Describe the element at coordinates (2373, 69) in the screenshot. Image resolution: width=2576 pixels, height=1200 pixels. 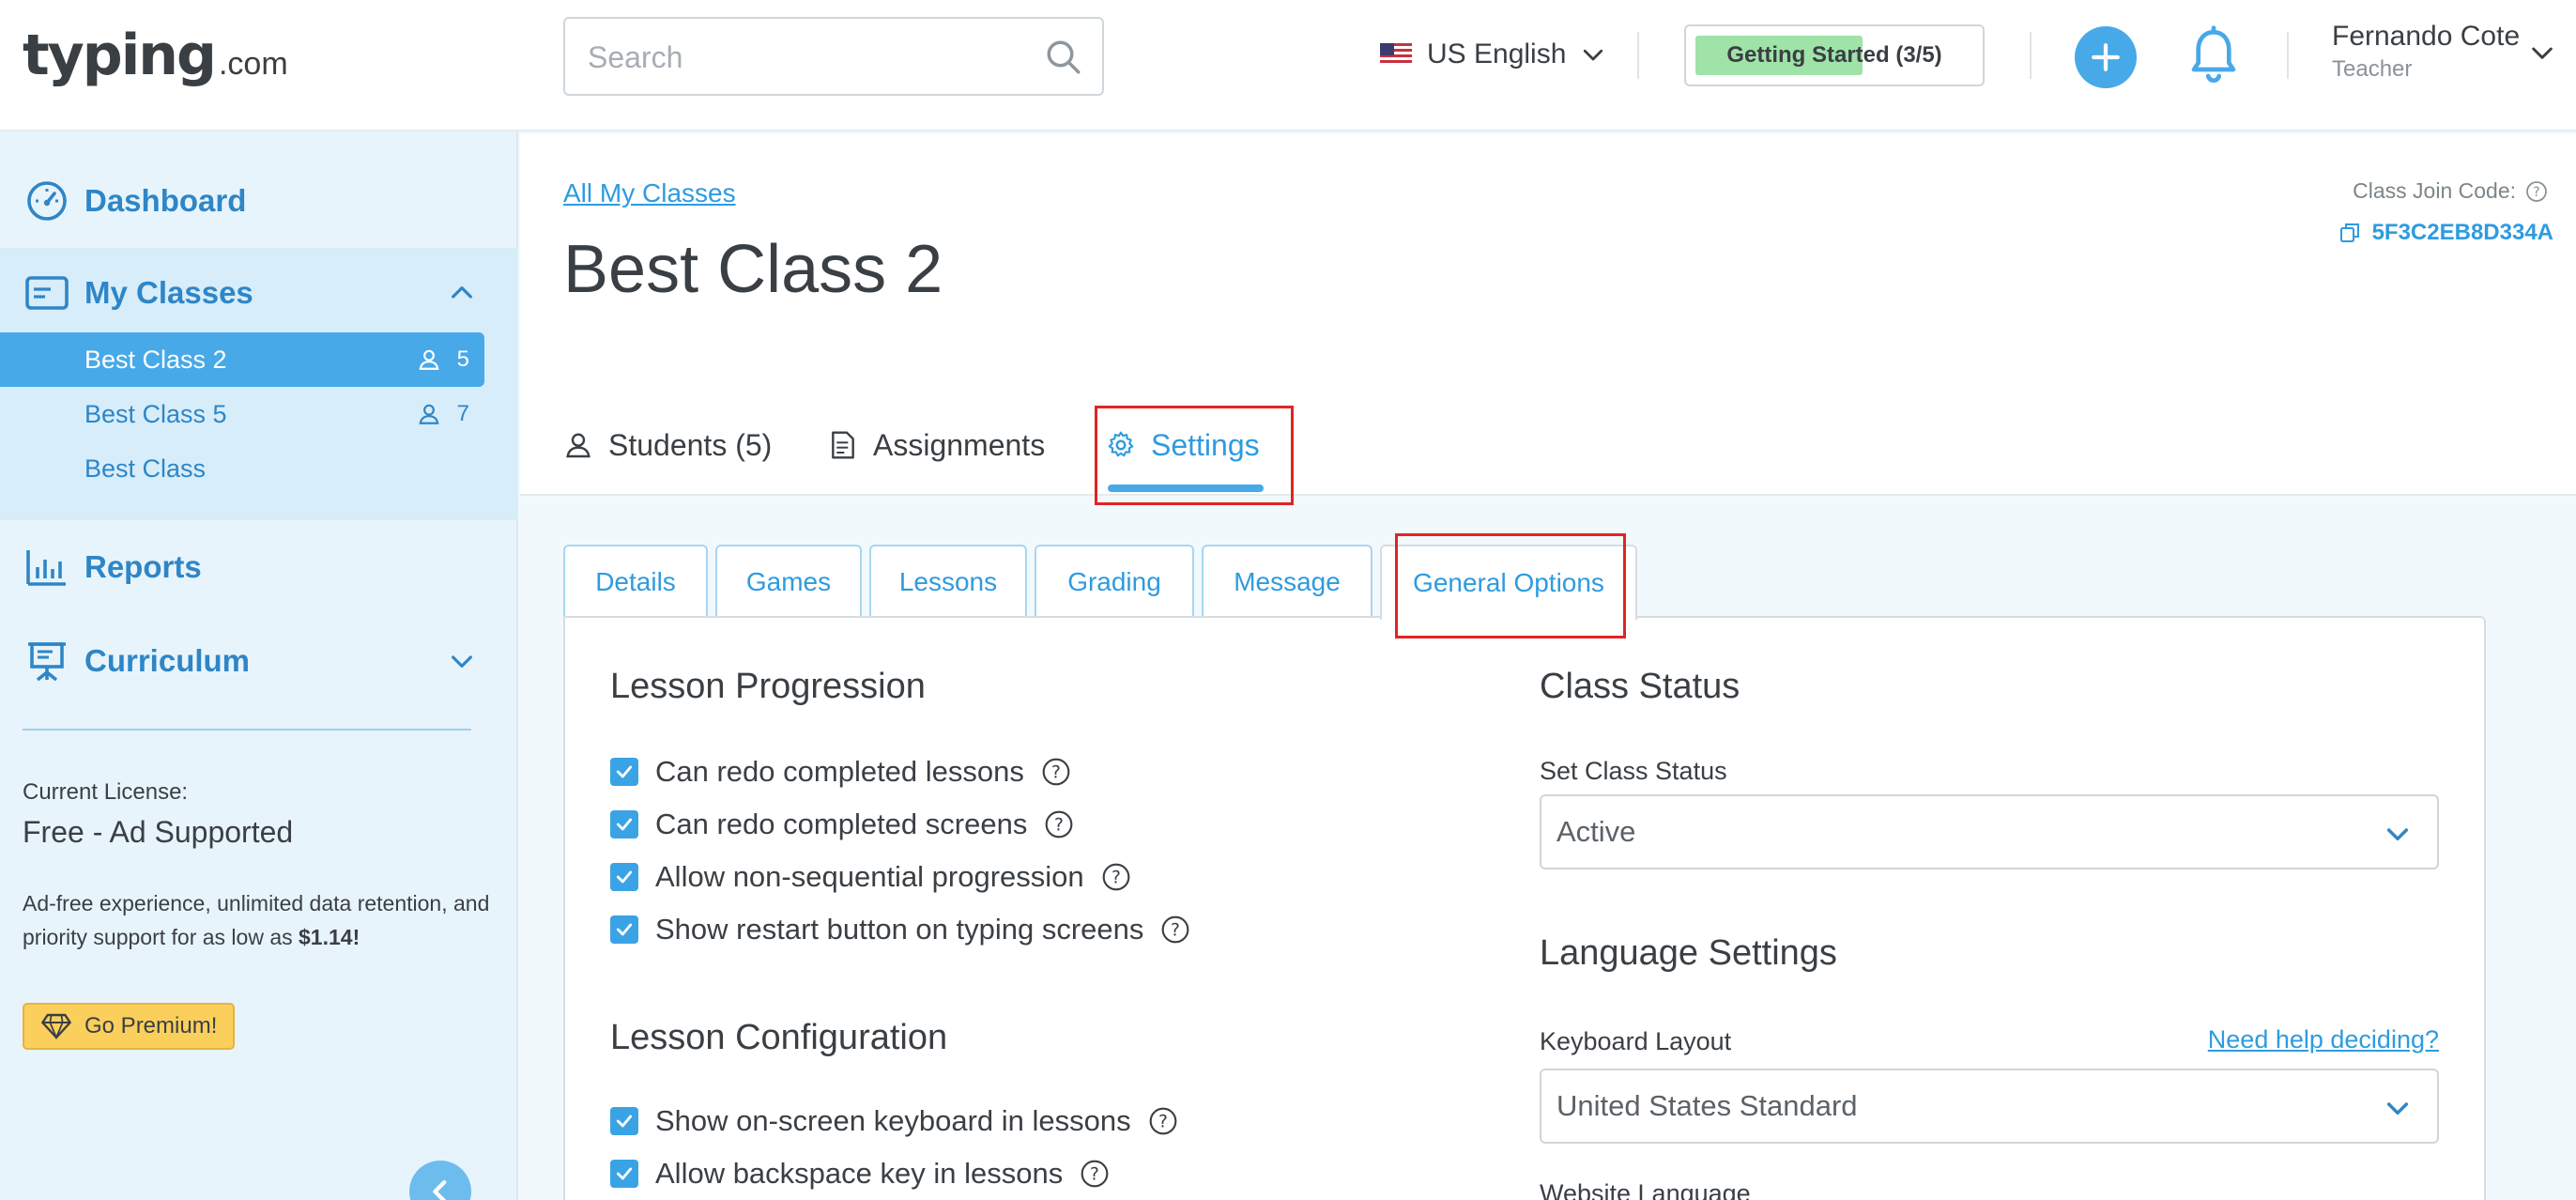
I see `user-role: Teacher` at that location.